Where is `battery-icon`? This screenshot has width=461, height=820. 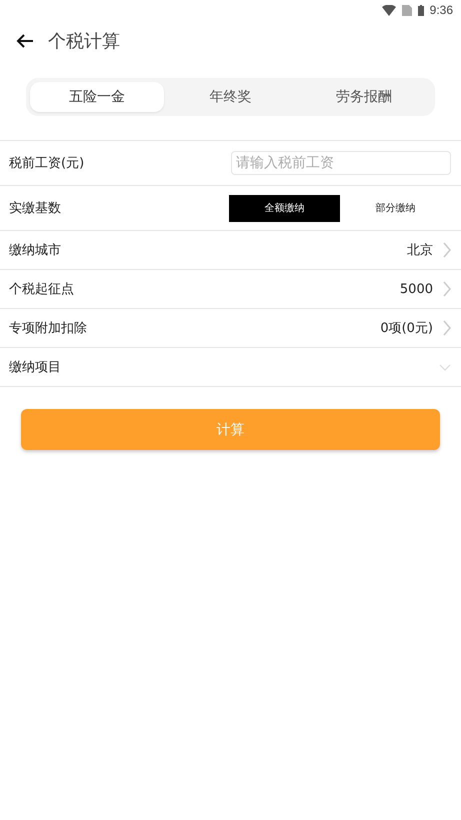 battery-icon is located at coordinates (421, 10).